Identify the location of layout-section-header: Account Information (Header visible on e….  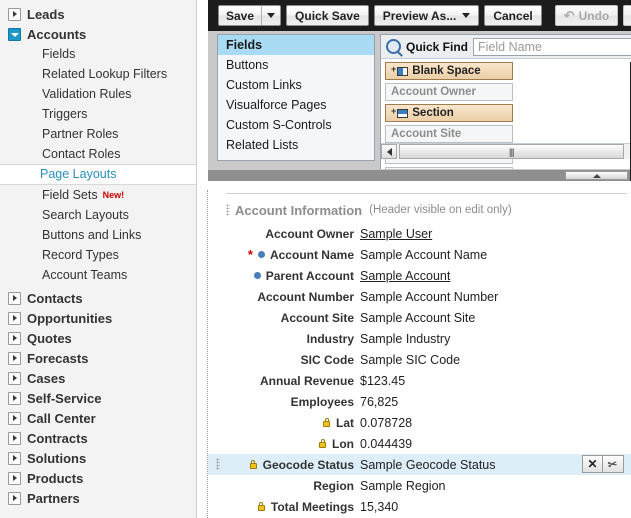
(428, 210).